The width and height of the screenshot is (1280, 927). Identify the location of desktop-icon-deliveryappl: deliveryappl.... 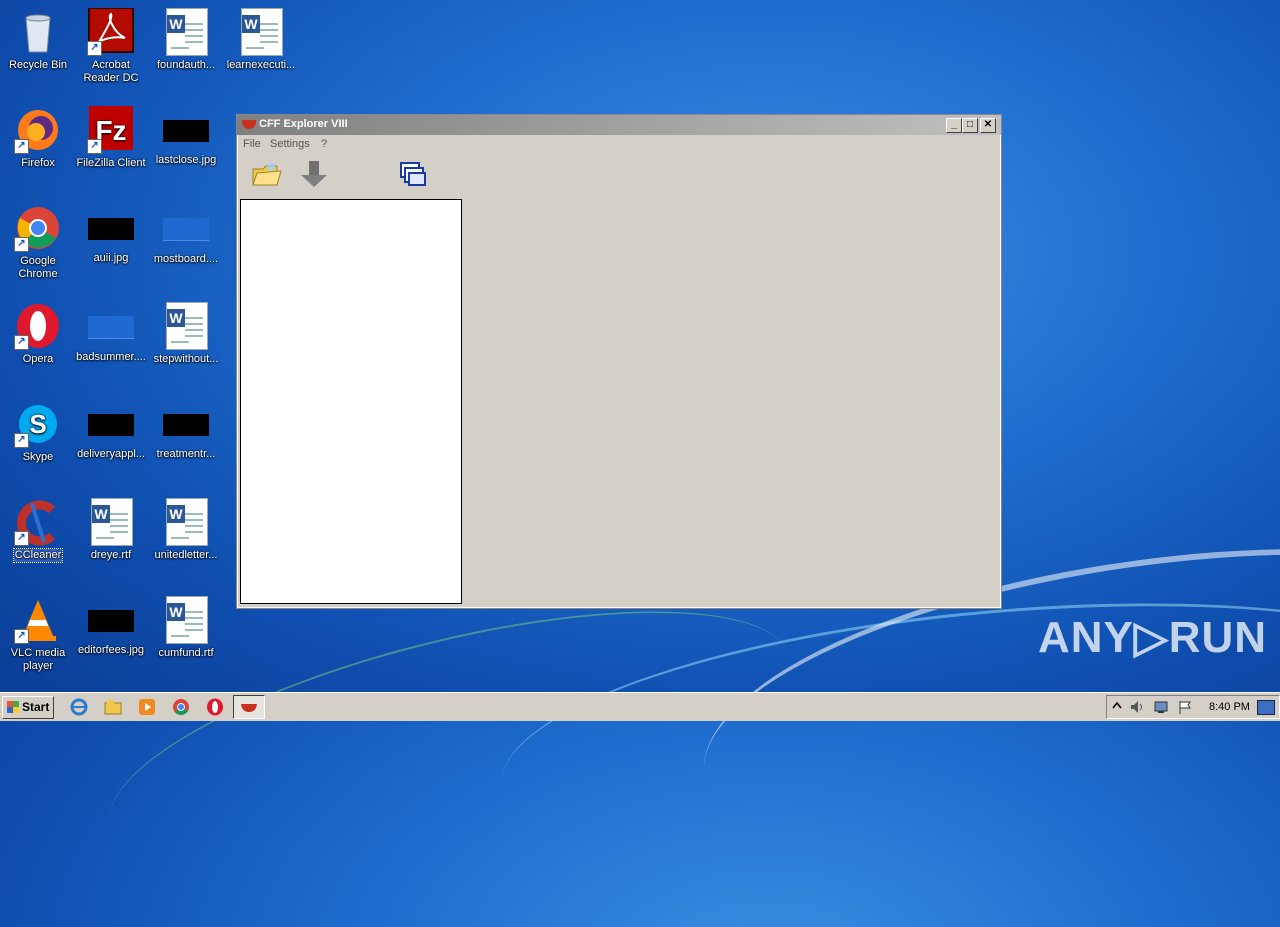
(111, 430).